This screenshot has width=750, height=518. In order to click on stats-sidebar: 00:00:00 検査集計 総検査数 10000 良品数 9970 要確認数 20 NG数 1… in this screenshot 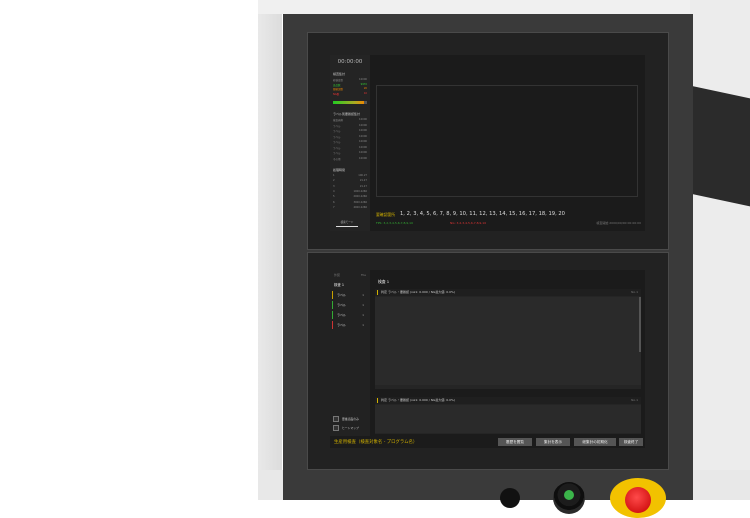, I will do `click(350, 143)`.